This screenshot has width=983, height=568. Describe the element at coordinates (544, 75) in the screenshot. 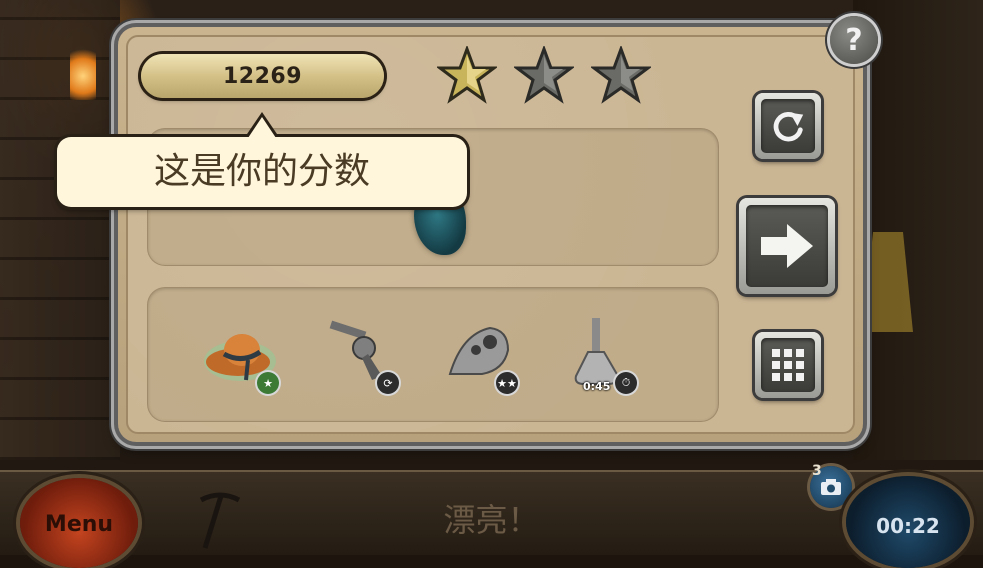

I see `star-2-icon` at that location.